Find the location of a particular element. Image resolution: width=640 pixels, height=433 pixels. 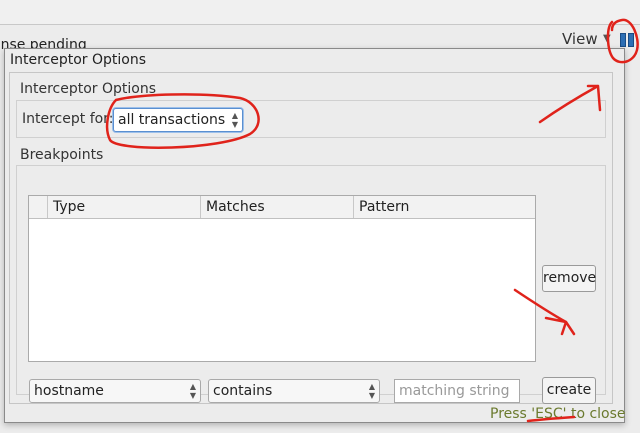

esc-hint: Press 'ESC' to close is located at coordinates (558, 414).